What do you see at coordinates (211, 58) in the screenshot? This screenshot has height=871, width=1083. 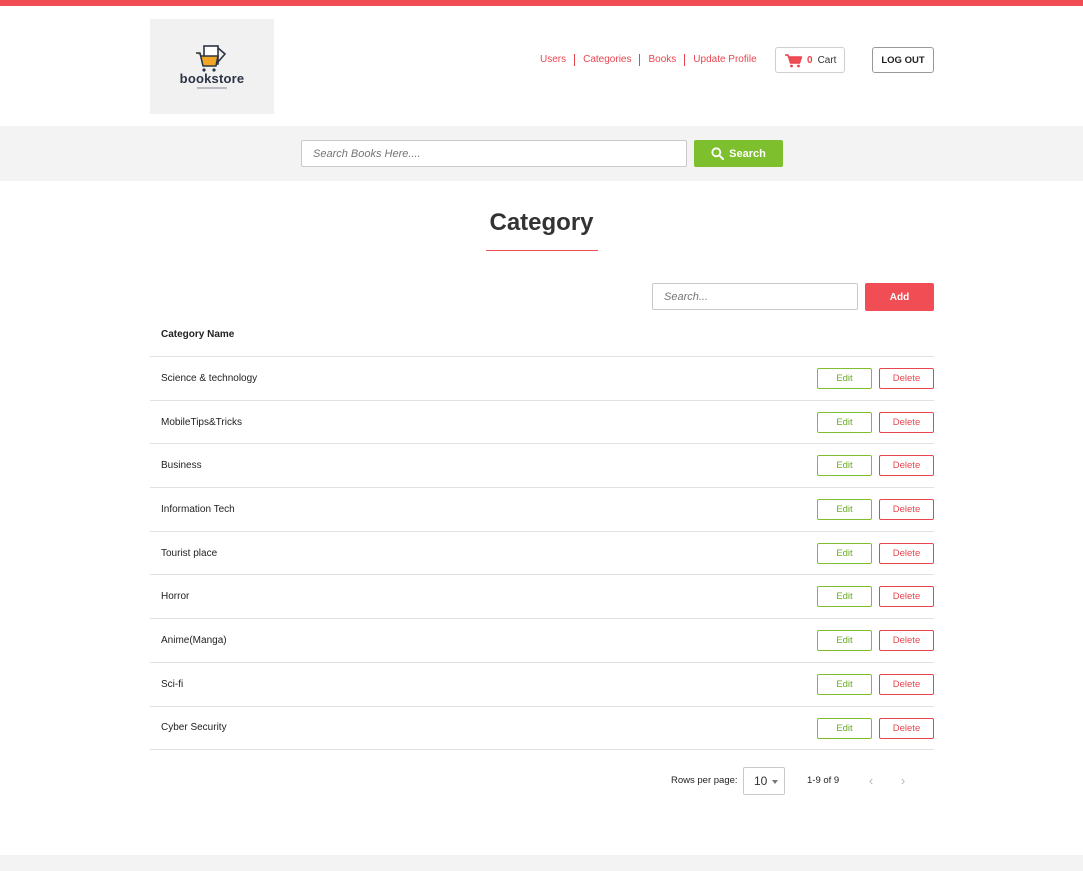 I see `bookstore-logo-icon` at bounding box center [211, 58].